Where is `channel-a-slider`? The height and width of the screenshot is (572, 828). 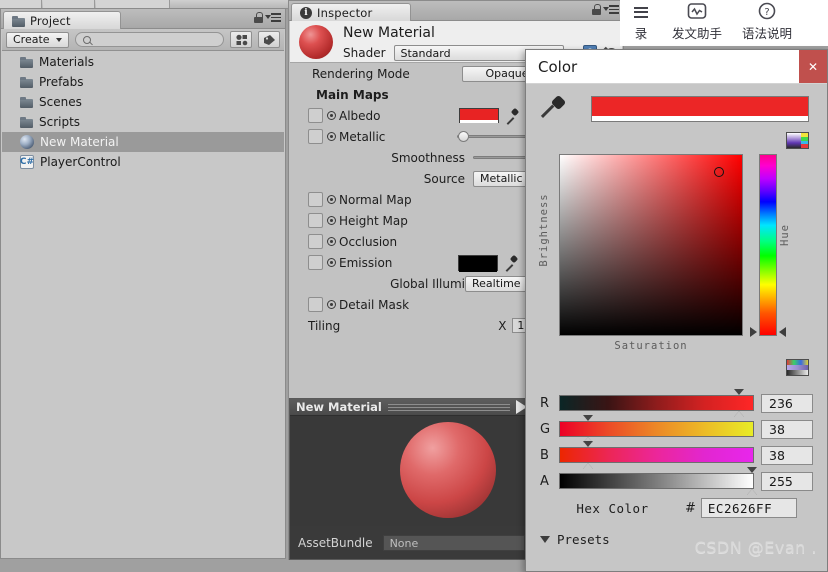
channel-a-slider is located at coordinates (658, 481).